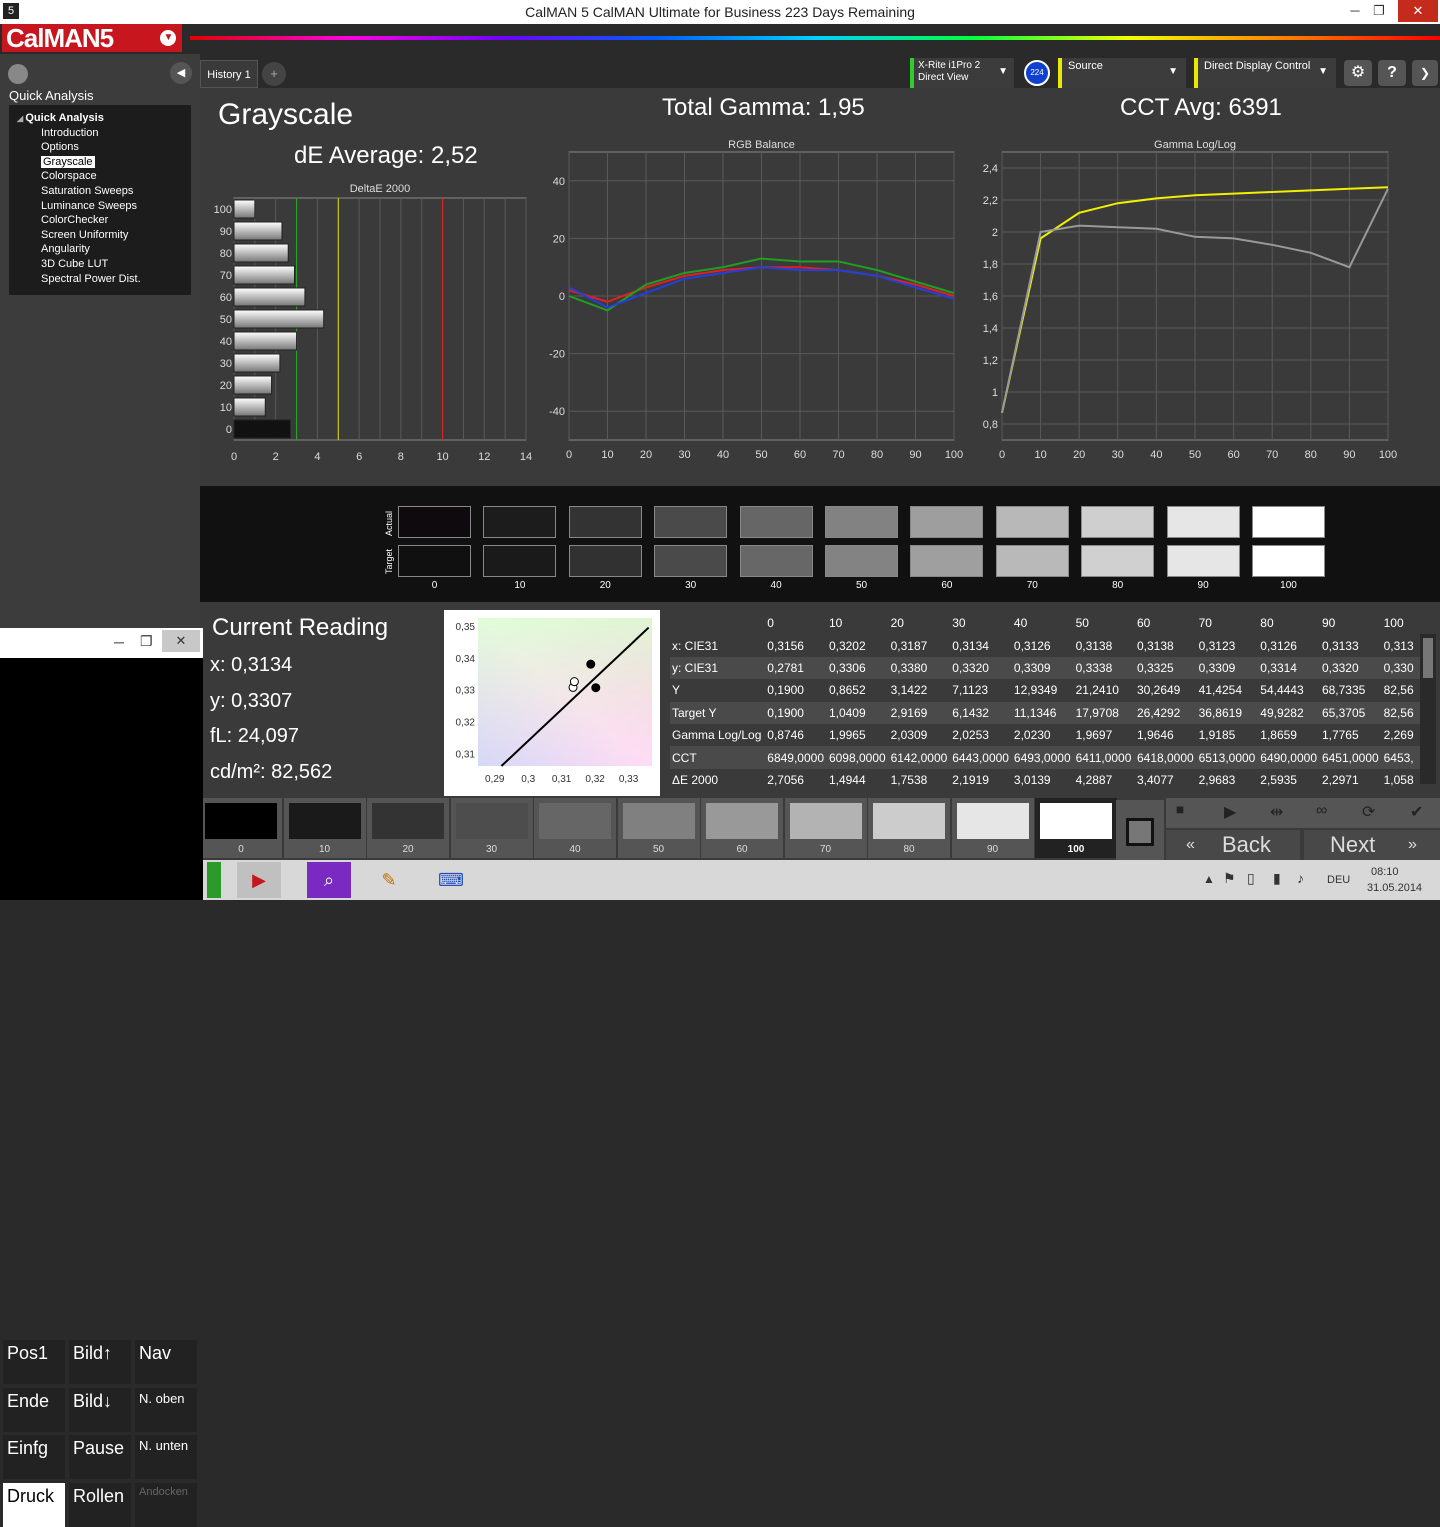  I want to click on key-rollen: Rollen, so click(100, 1504).